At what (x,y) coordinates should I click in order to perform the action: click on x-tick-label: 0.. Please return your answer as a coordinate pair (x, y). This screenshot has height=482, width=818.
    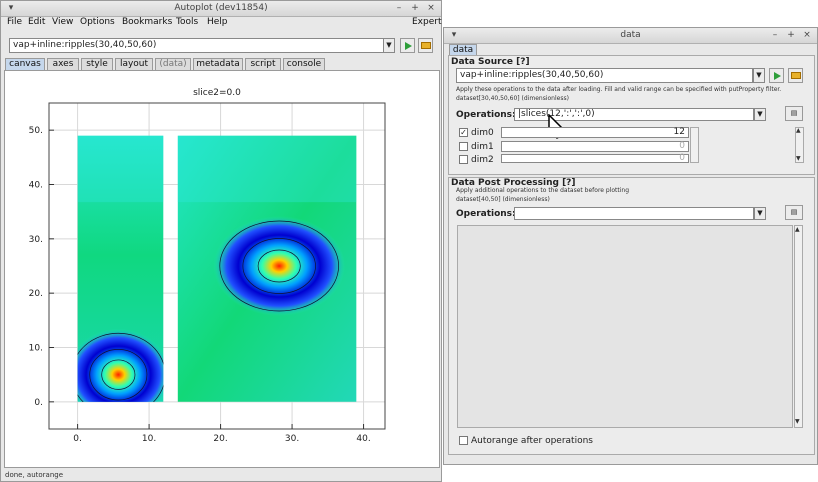
    Looking at the image, I should click on (77, 439).